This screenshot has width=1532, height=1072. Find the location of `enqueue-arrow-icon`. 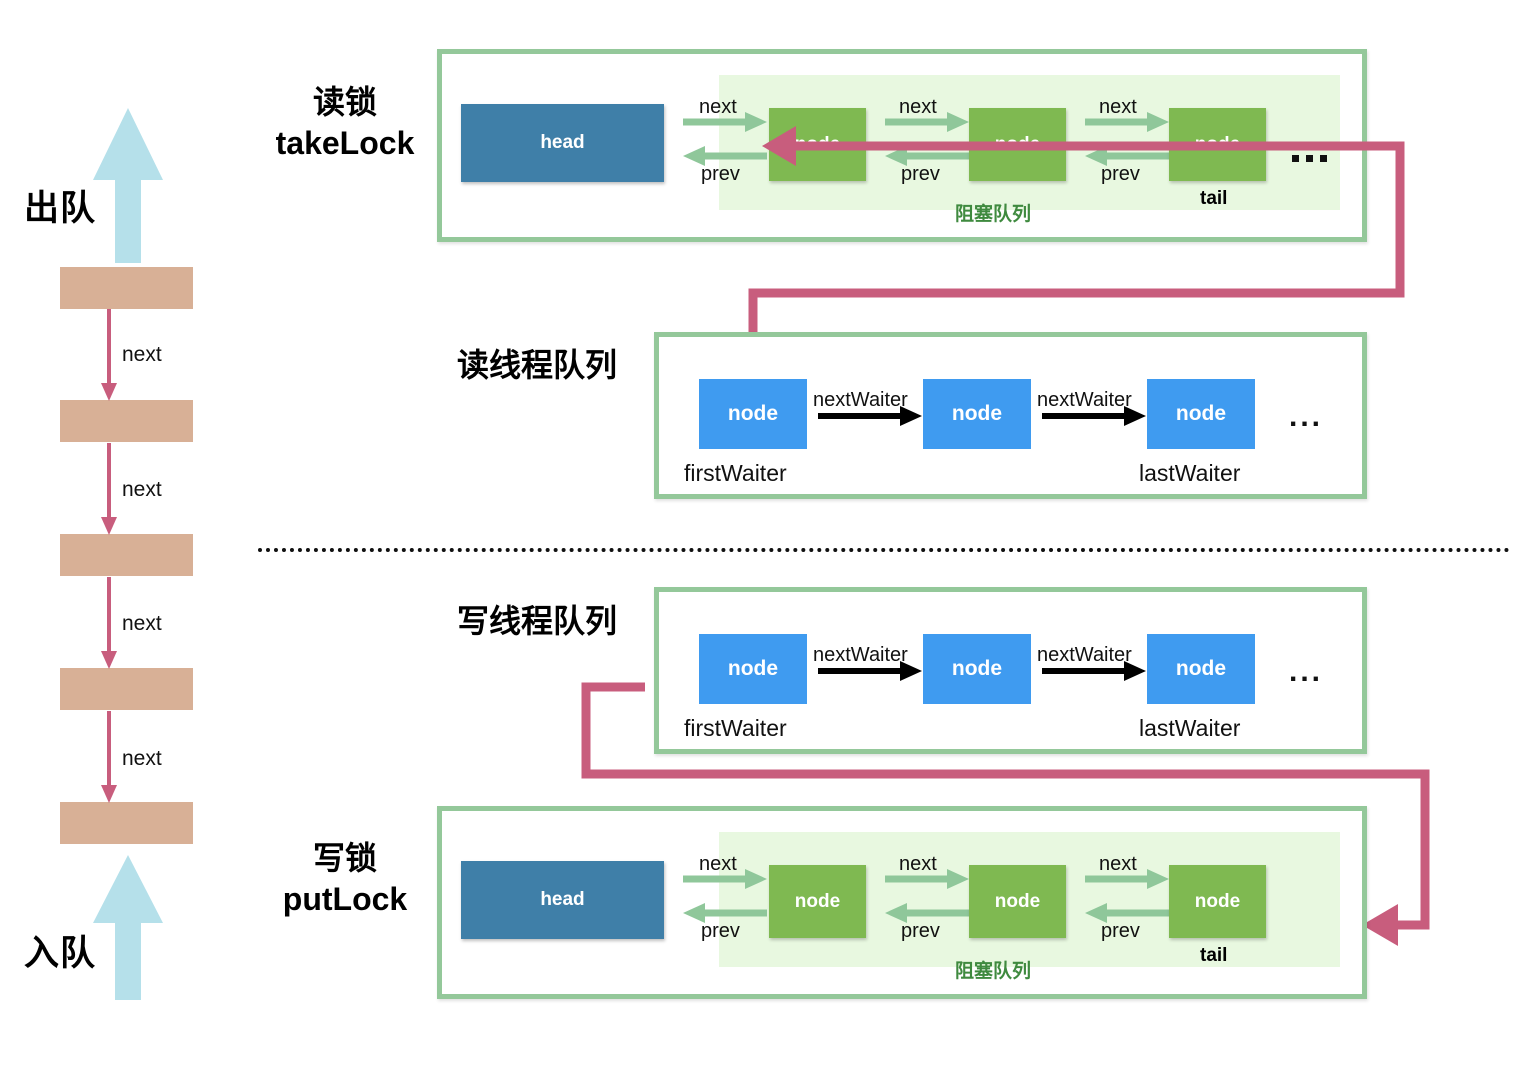

enqueue-arrow-icon is located at coordinates (128, 927).